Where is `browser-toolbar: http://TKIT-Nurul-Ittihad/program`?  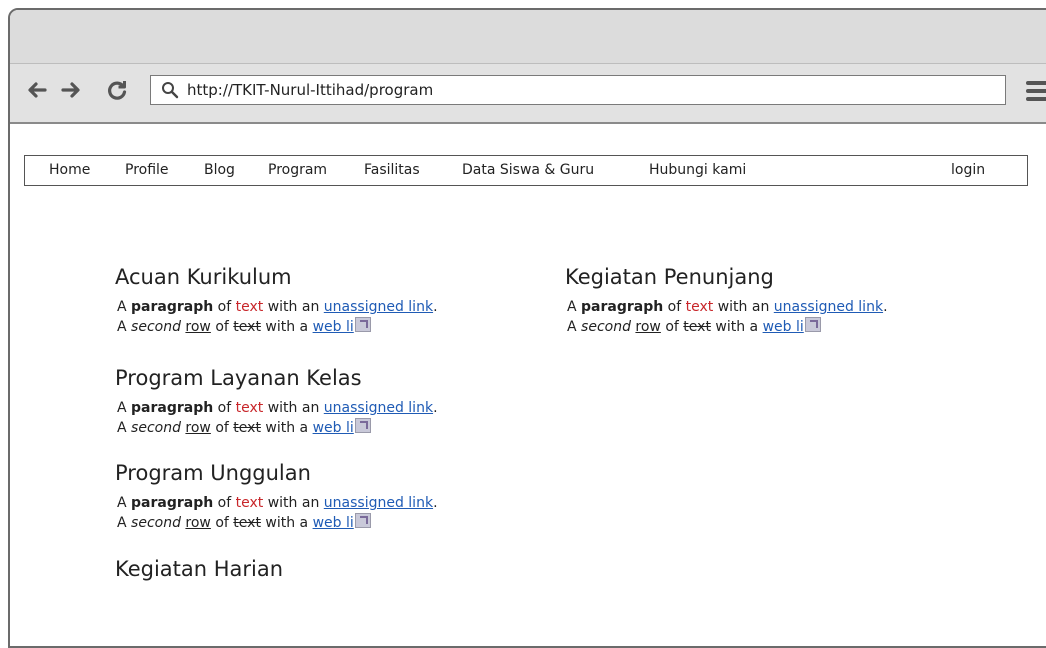 browser-toolbar: http://TKIT-Nurul-Ittihad/program is located at coordinates (528, 93).